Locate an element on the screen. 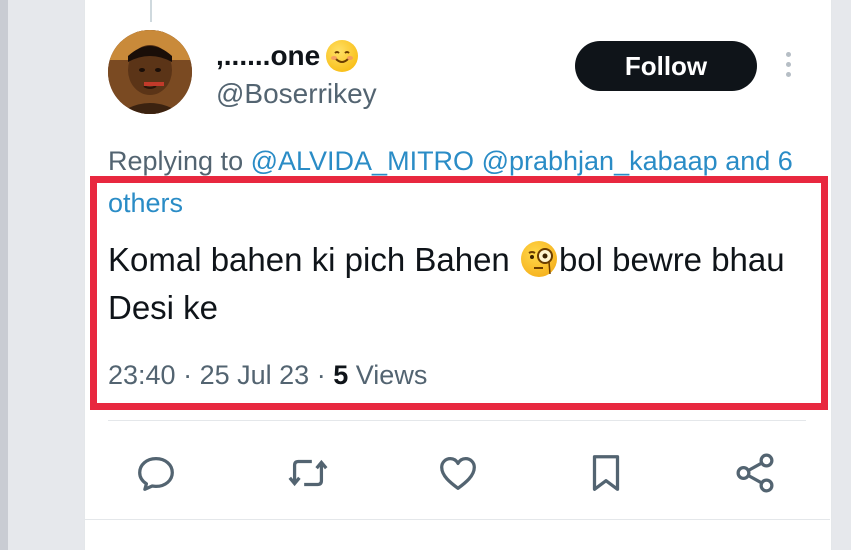  replying-prefix: Replying to is located at coordinates (176, 161).